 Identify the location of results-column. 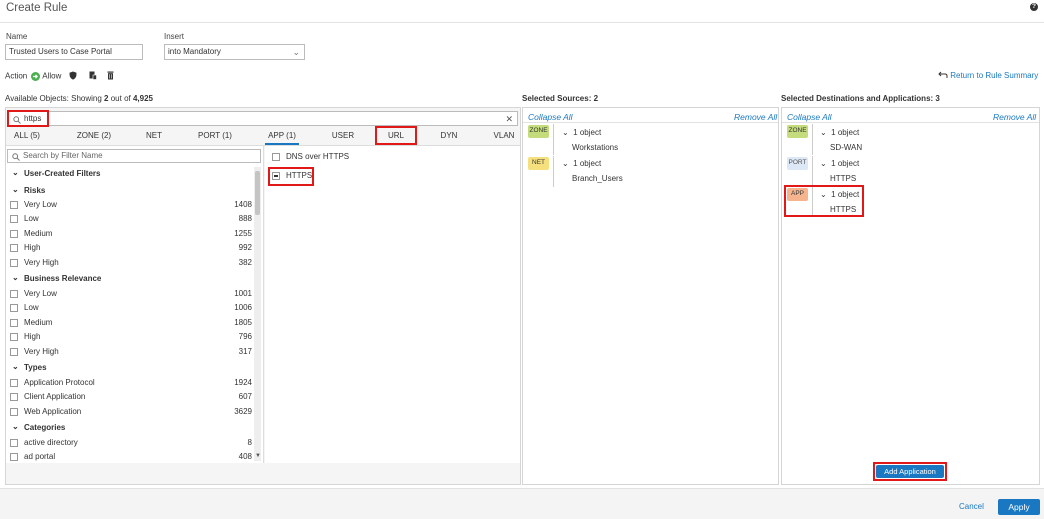
(392, 304).